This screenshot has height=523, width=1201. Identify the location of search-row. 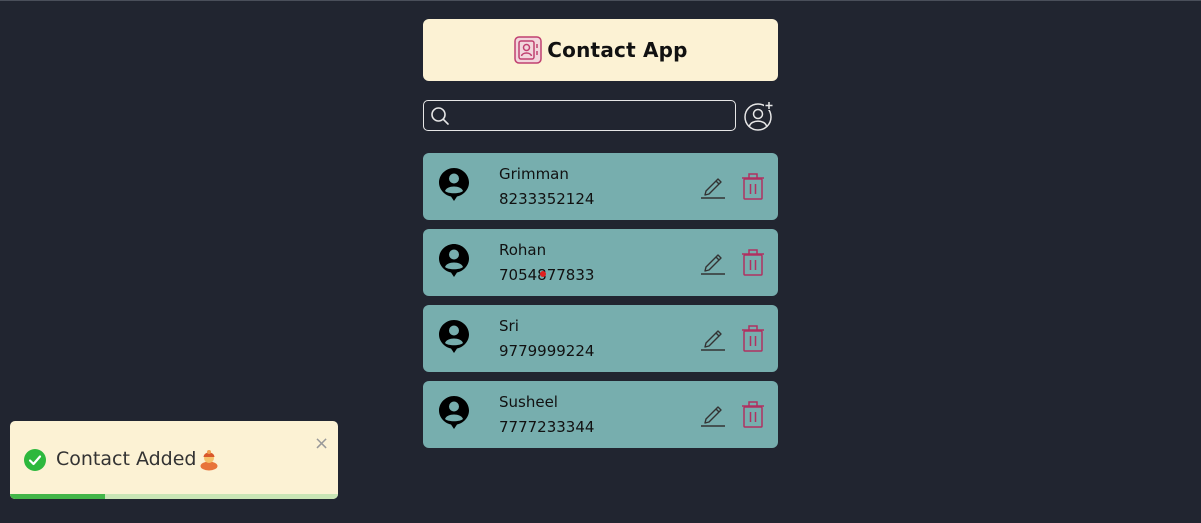
(600, 117).